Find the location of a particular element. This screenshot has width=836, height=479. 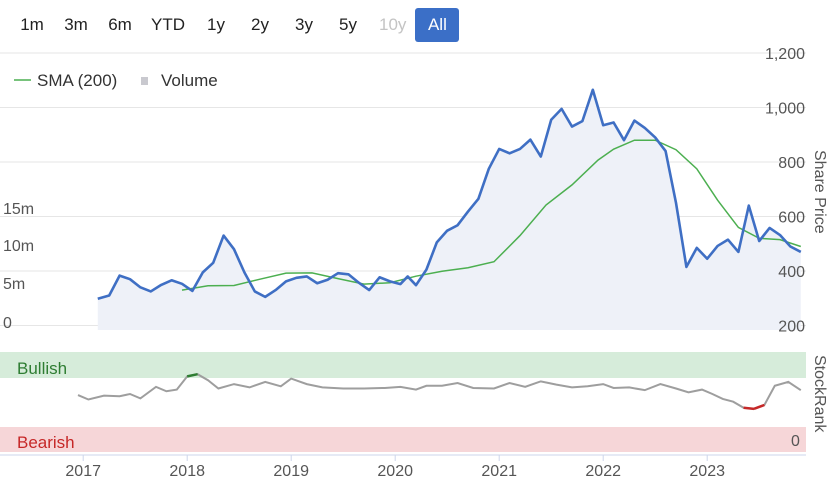

legend-volume-swatch is located at coordinates (144, 81).